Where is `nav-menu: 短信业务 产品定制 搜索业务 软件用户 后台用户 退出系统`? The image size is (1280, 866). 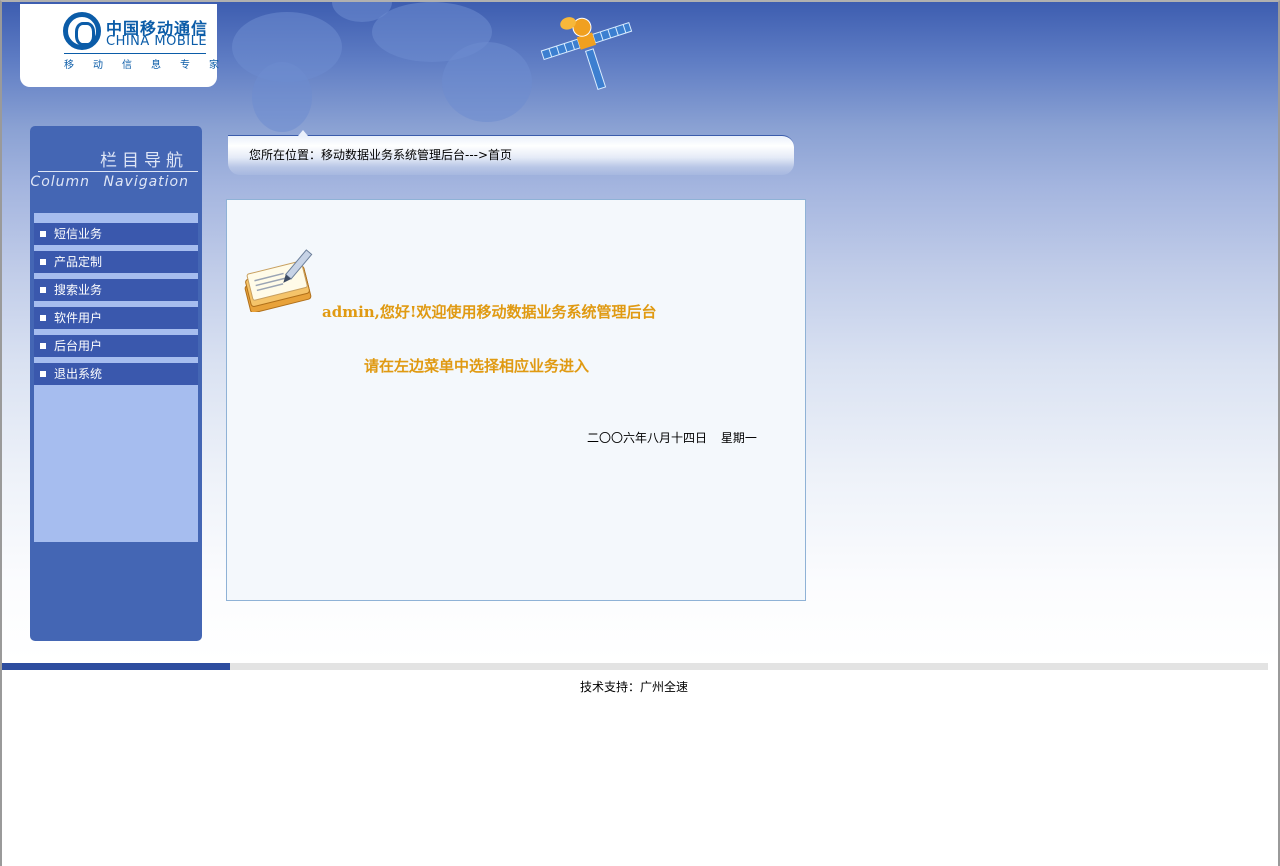 nav-menu: 短信业务 产品定制 搜索业务 软件用户 后台用户 退出系统 is located at coordinates (116, 377).